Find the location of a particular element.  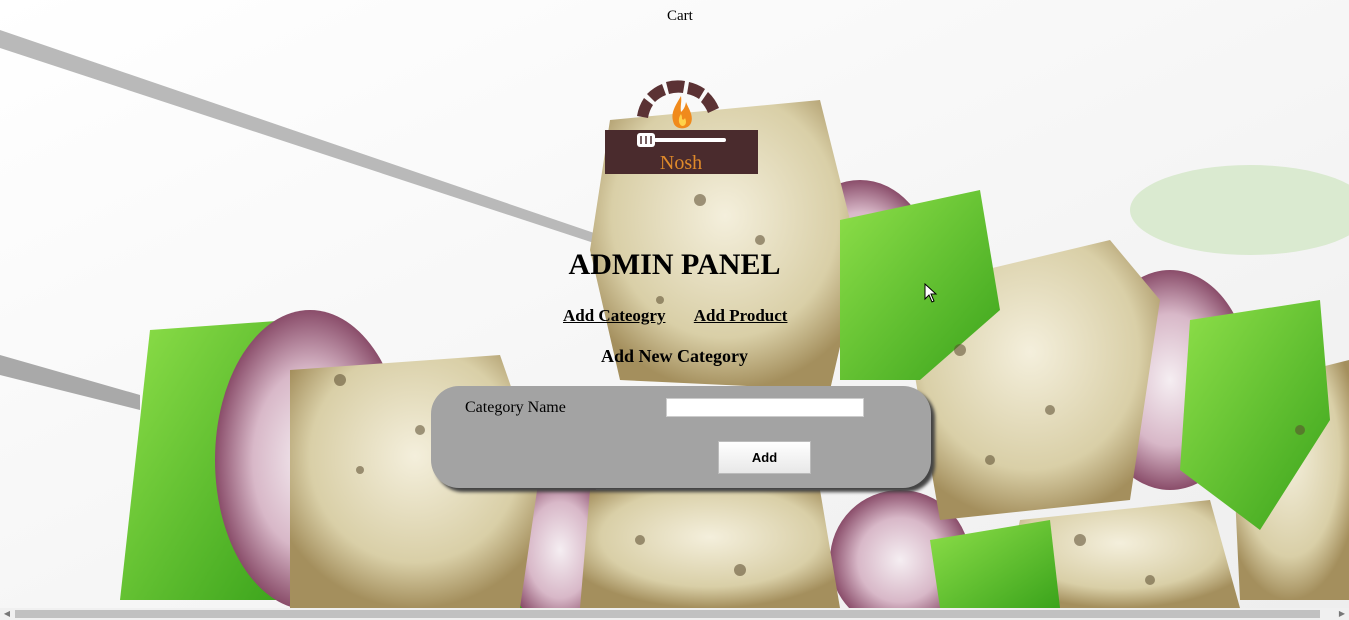

section-title: Add New Category is located at coordinates (674, 356).